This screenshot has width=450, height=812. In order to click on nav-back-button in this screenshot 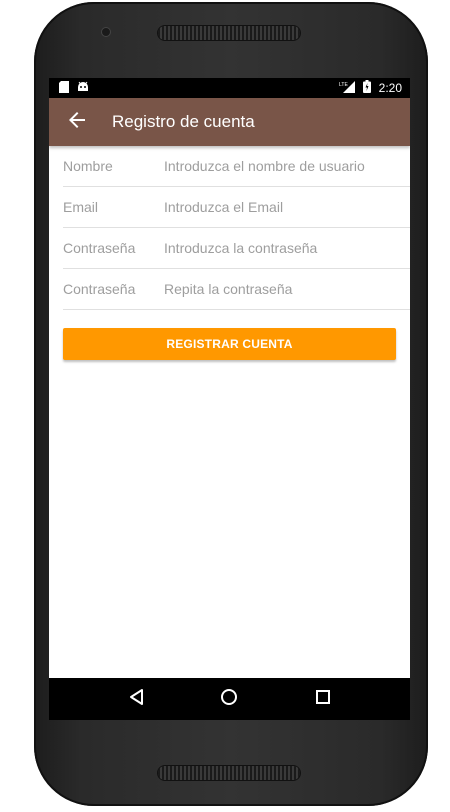, I will do `click(136, 699)`.